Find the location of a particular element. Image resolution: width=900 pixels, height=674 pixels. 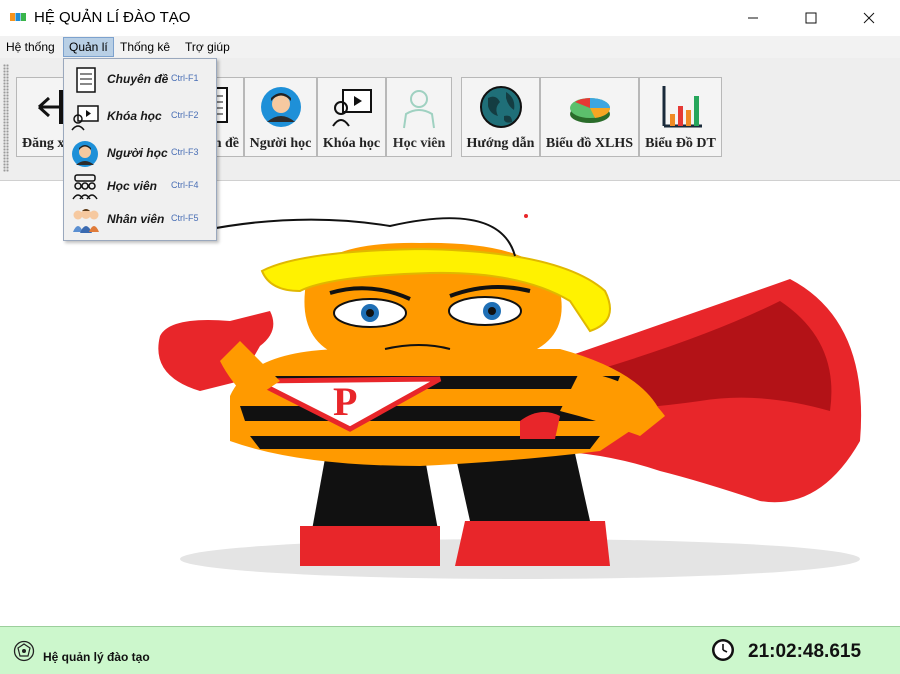

student-icon is located at coordinates (419, 109).